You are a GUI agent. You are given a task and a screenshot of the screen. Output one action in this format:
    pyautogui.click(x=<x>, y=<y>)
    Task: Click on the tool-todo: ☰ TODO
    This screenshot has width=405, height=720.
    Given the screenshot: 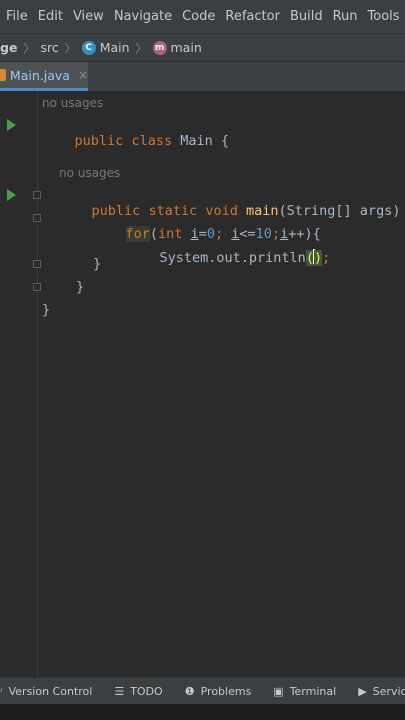 What is the action you would take?
    pyautogui.click(x=138, y=691)
    